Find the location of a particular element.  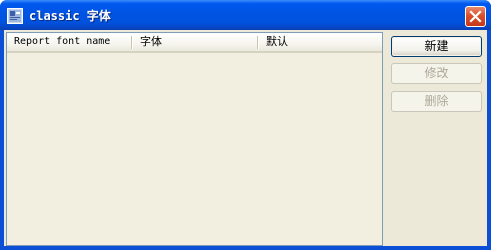

app-window-icon is located at coordinates (15, 16).